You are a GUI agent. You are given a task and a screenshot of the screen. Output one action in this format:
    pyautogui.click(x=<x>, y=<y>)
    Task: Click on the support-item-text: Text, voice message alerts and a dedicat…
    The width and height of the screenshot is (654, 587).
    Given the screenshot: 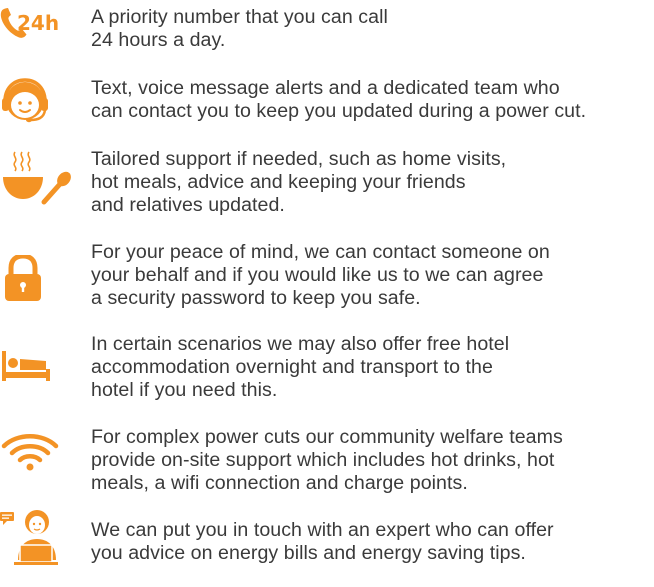 What is the action you would take?
    pyautogui.click(x=371, y=100)
    